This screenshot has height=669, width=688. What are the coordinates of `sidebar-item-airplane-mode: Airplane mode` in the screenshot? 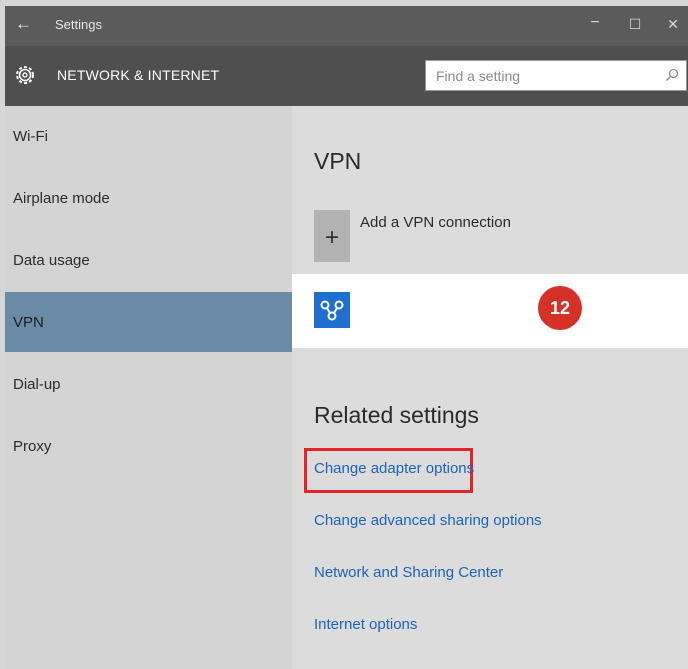 It's located at (148, 198).